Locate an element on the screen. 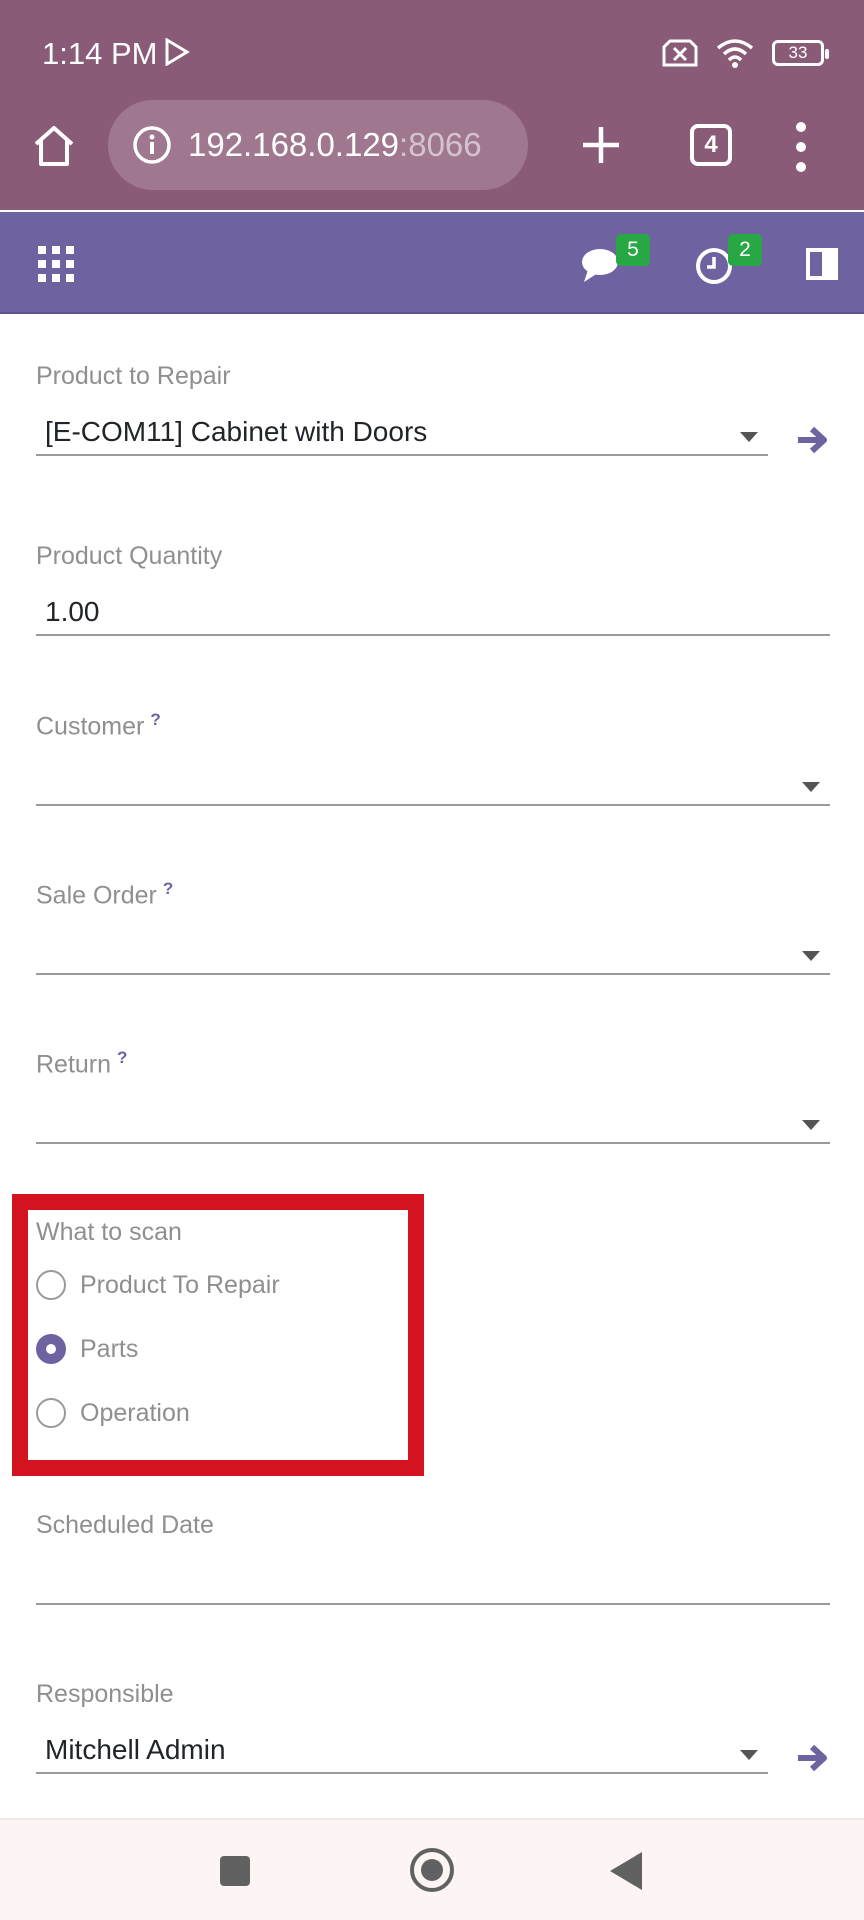 This screenshot has width=864, height=1920. no-sim-icon is located at coordinates (680, 53).